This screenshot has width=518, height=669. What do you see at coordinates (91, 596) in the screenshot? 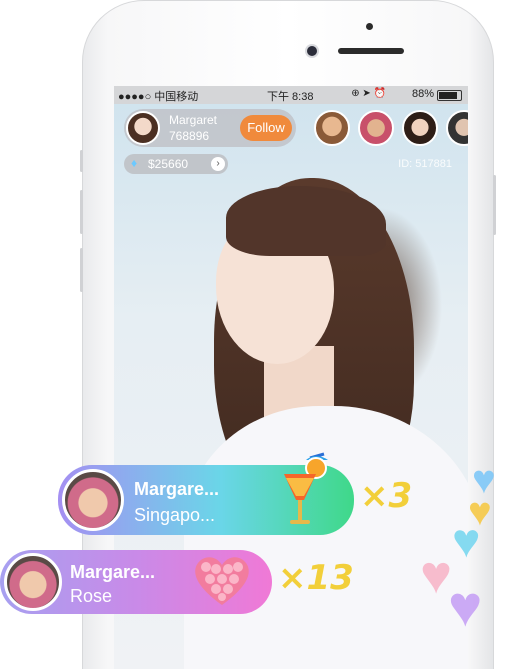
I see `gift-name: Rose` at bounding box center [91, 596].